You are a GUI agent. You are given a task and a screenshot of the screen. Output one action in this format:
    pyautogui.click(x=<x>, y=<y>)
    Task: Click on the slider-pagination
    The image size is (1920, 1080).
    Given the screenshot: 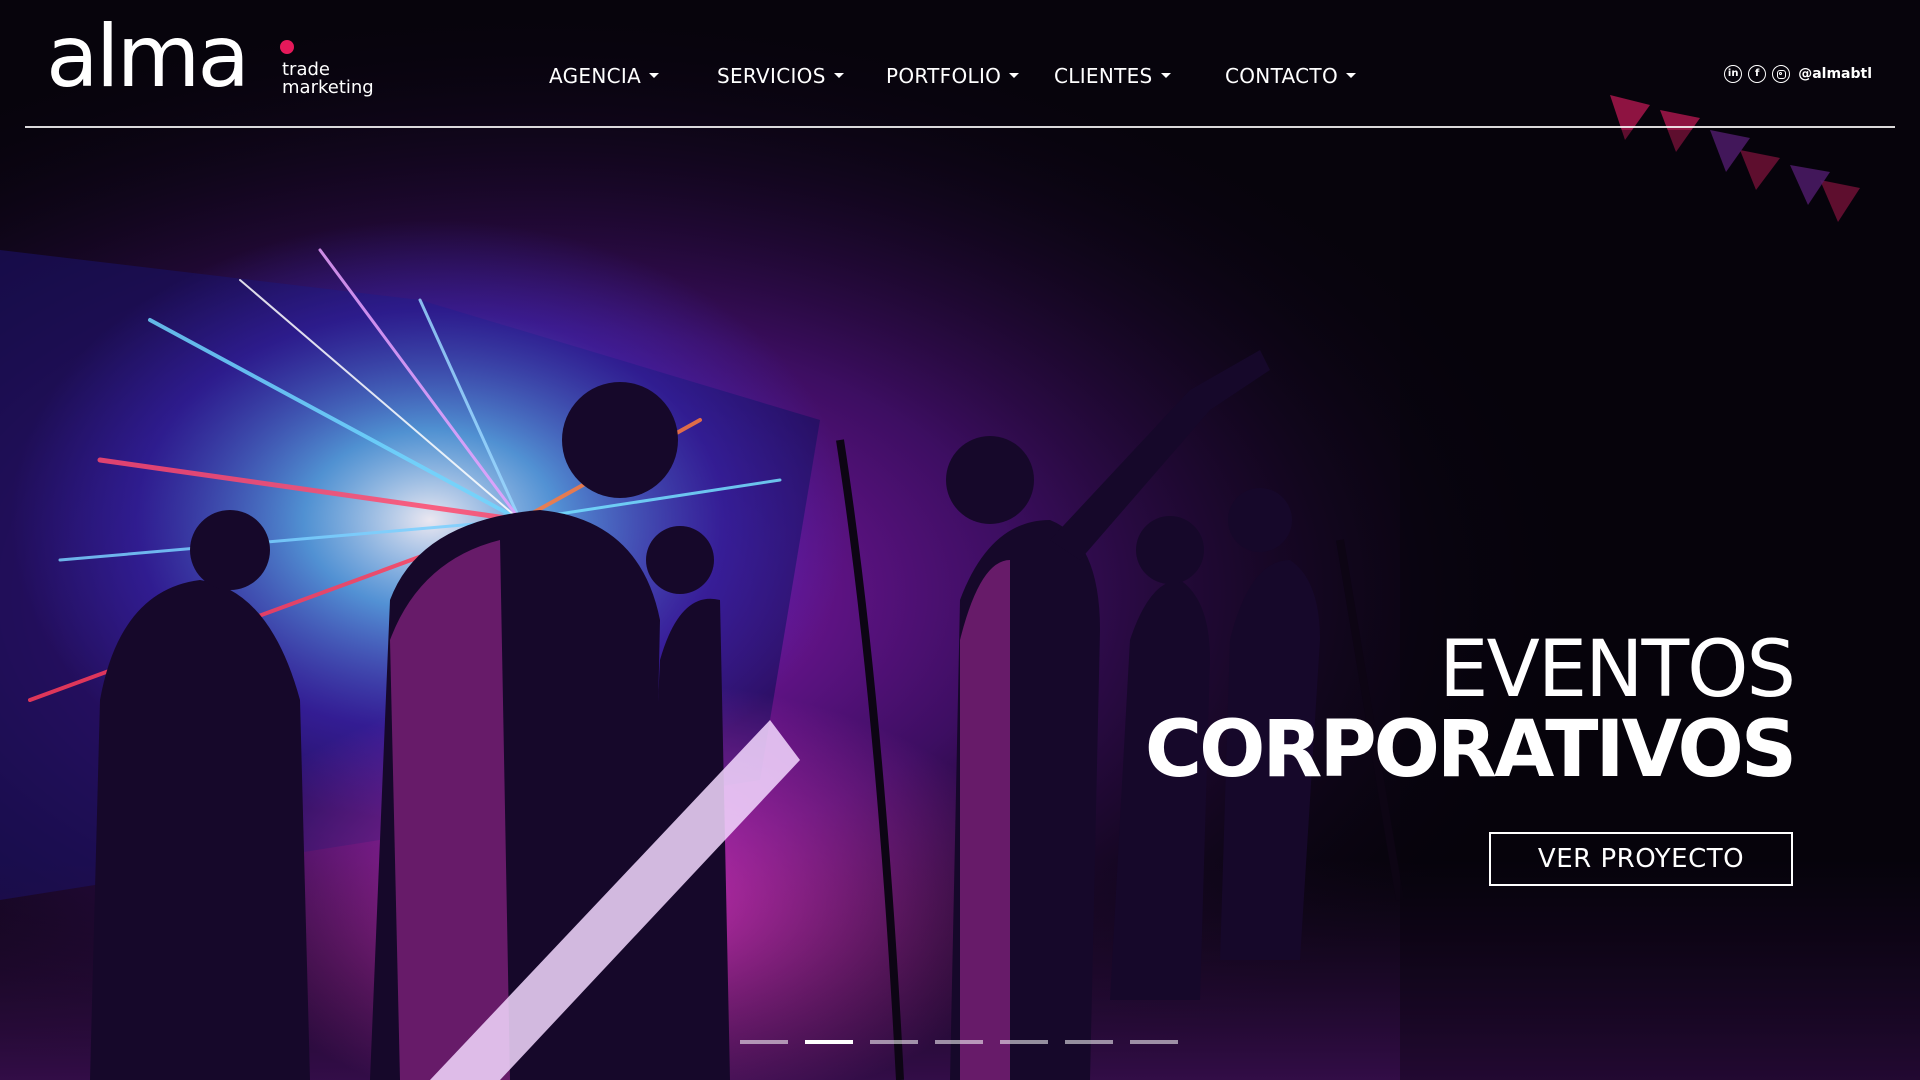 What is the action you would take?
    pyautogui.click(x=960, y=1042)
    